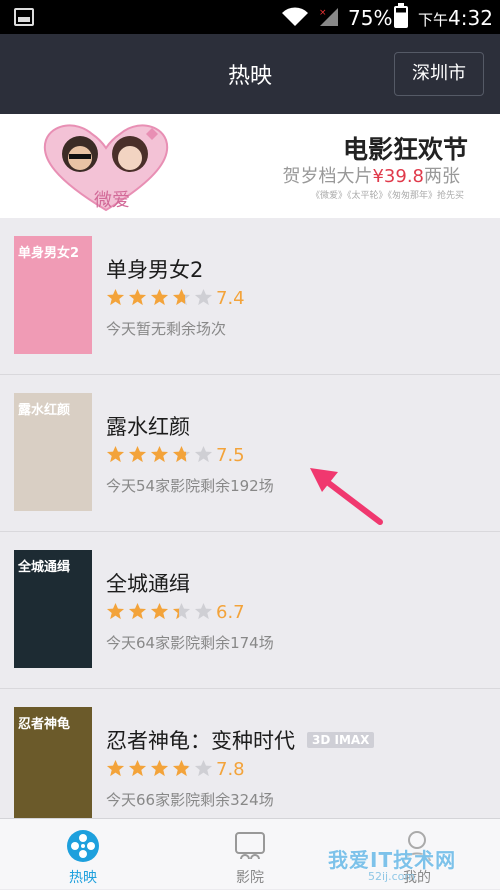 The image size is (500, 890). What do you see at coordinates (53, 609) in the screenshot?
I see `movie-poster: 全城通缉` at bounding box center [53, 609].